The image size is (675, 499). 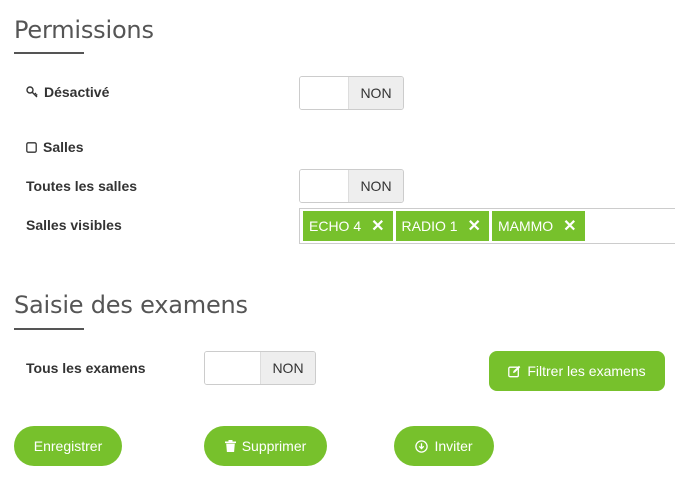 I want to click on tous-examens-label: Tous les examens, so click(x=86, y=368).